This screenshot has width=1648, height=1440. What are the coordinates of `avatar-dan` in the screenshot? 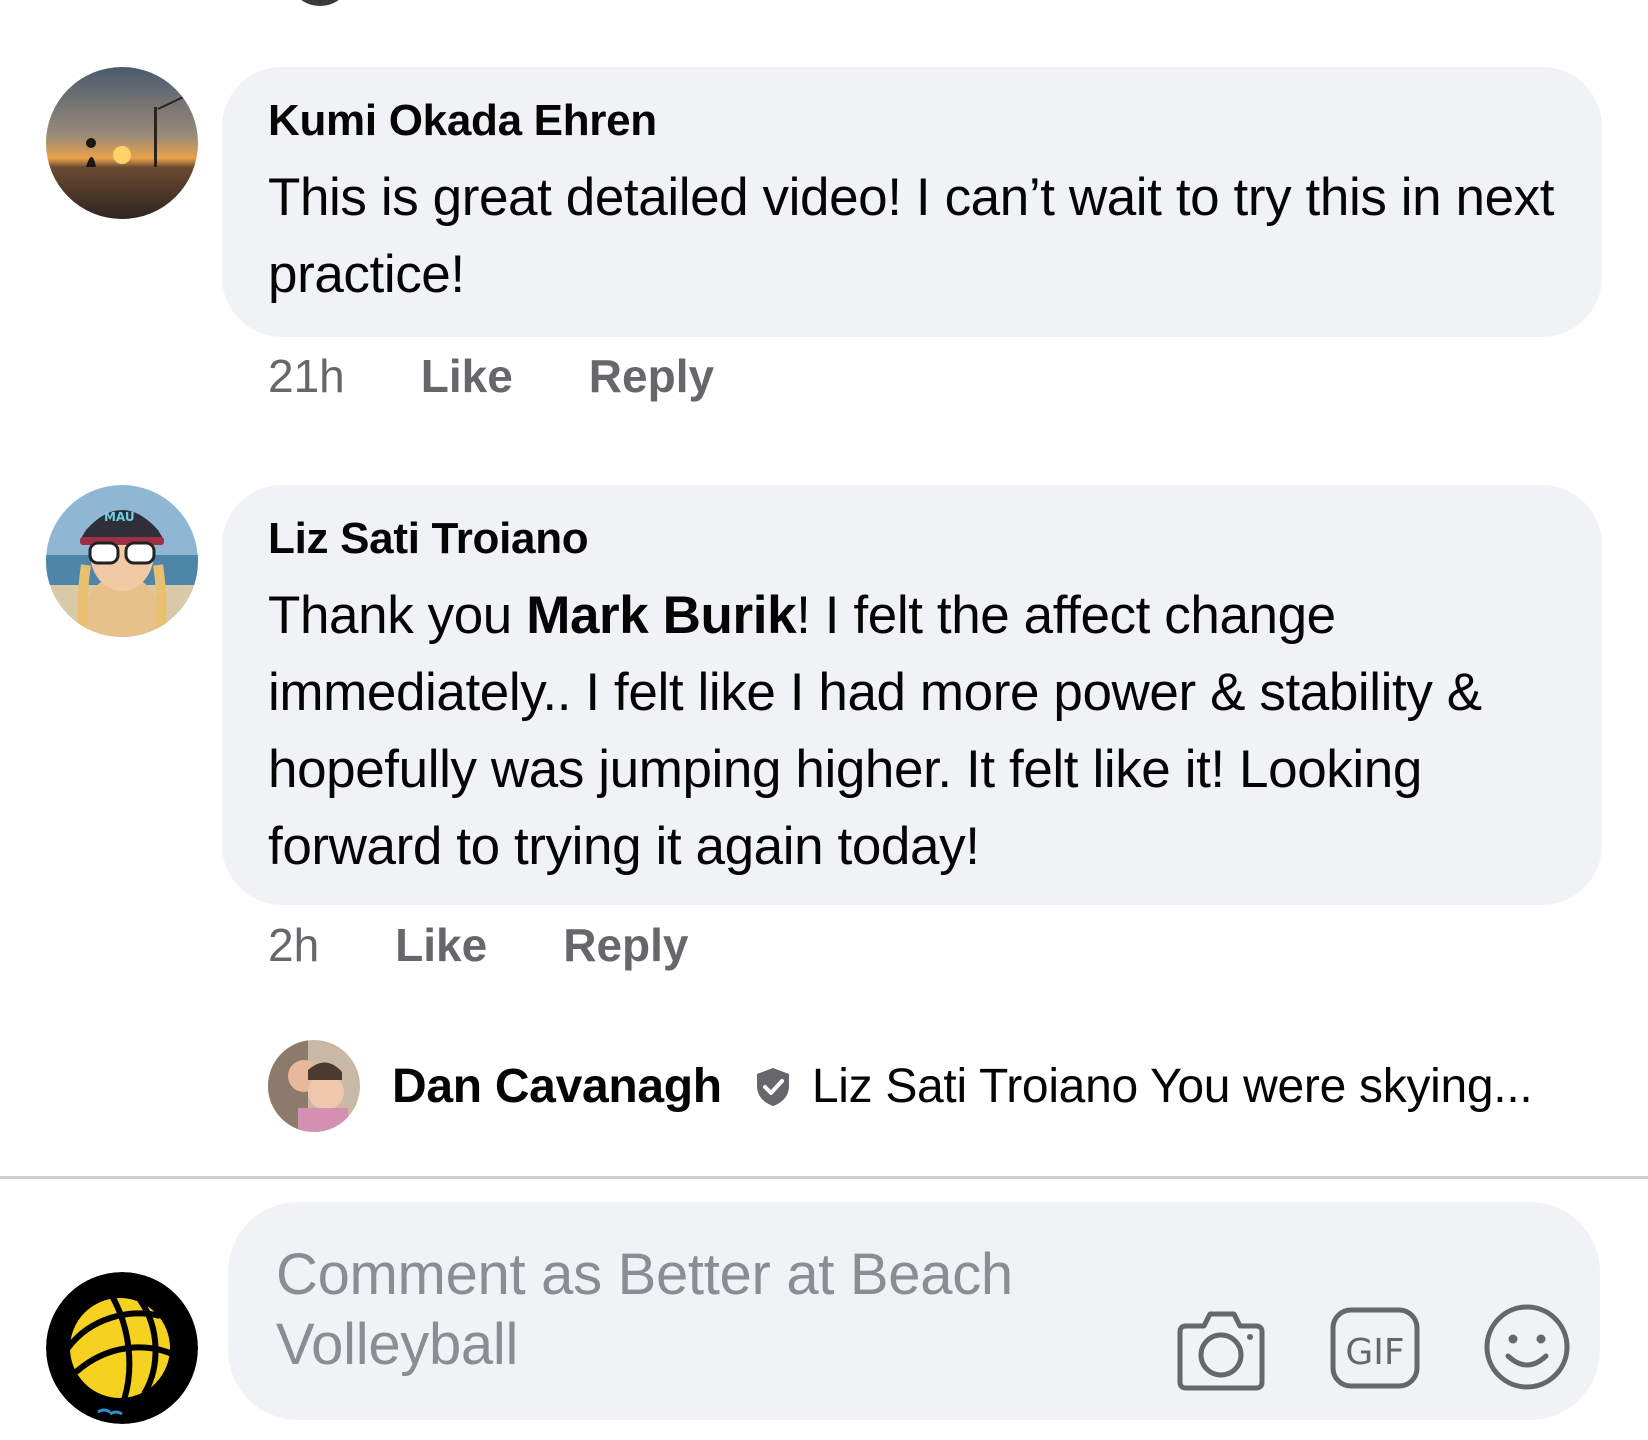 It's located at (314, 1086).